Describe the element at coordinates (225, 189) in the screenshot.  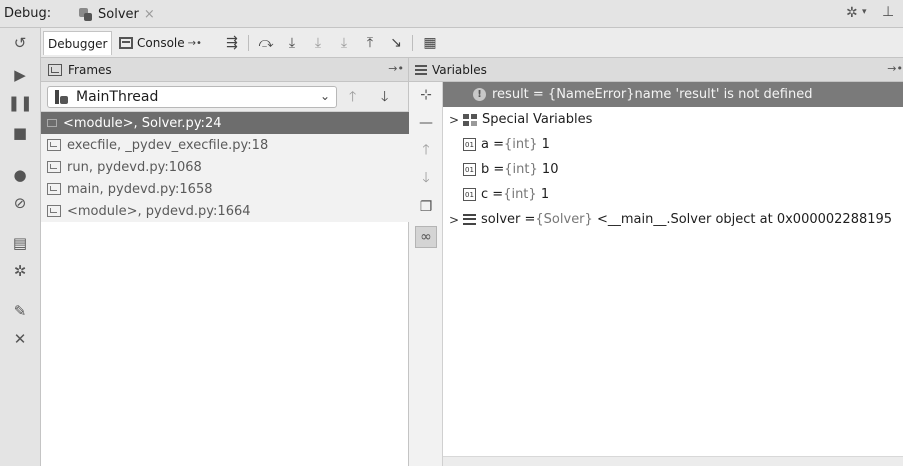
I see `frame-item: main, pydevd.py:1658` at that location.